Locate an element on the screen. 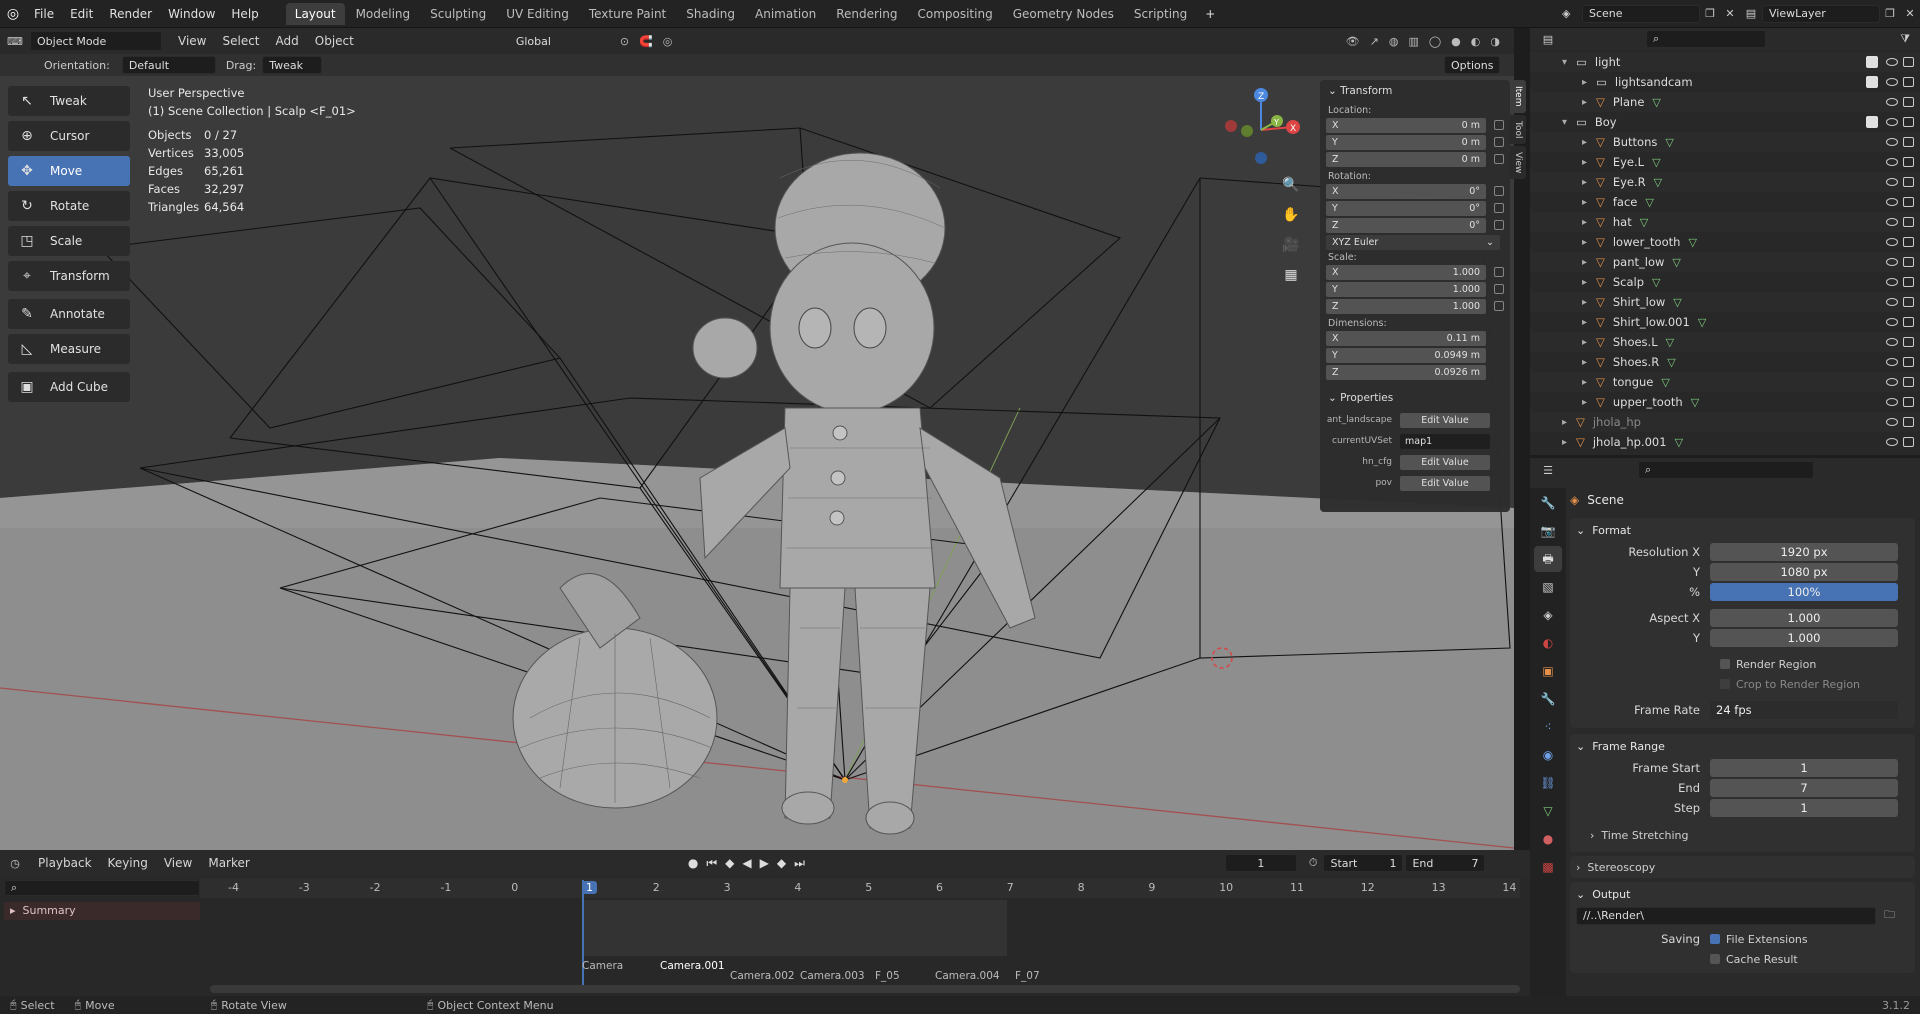 The height and width of the screenshot is (1014, 1920). current-frame-field: 1 is located at coordinates (1260, 863).